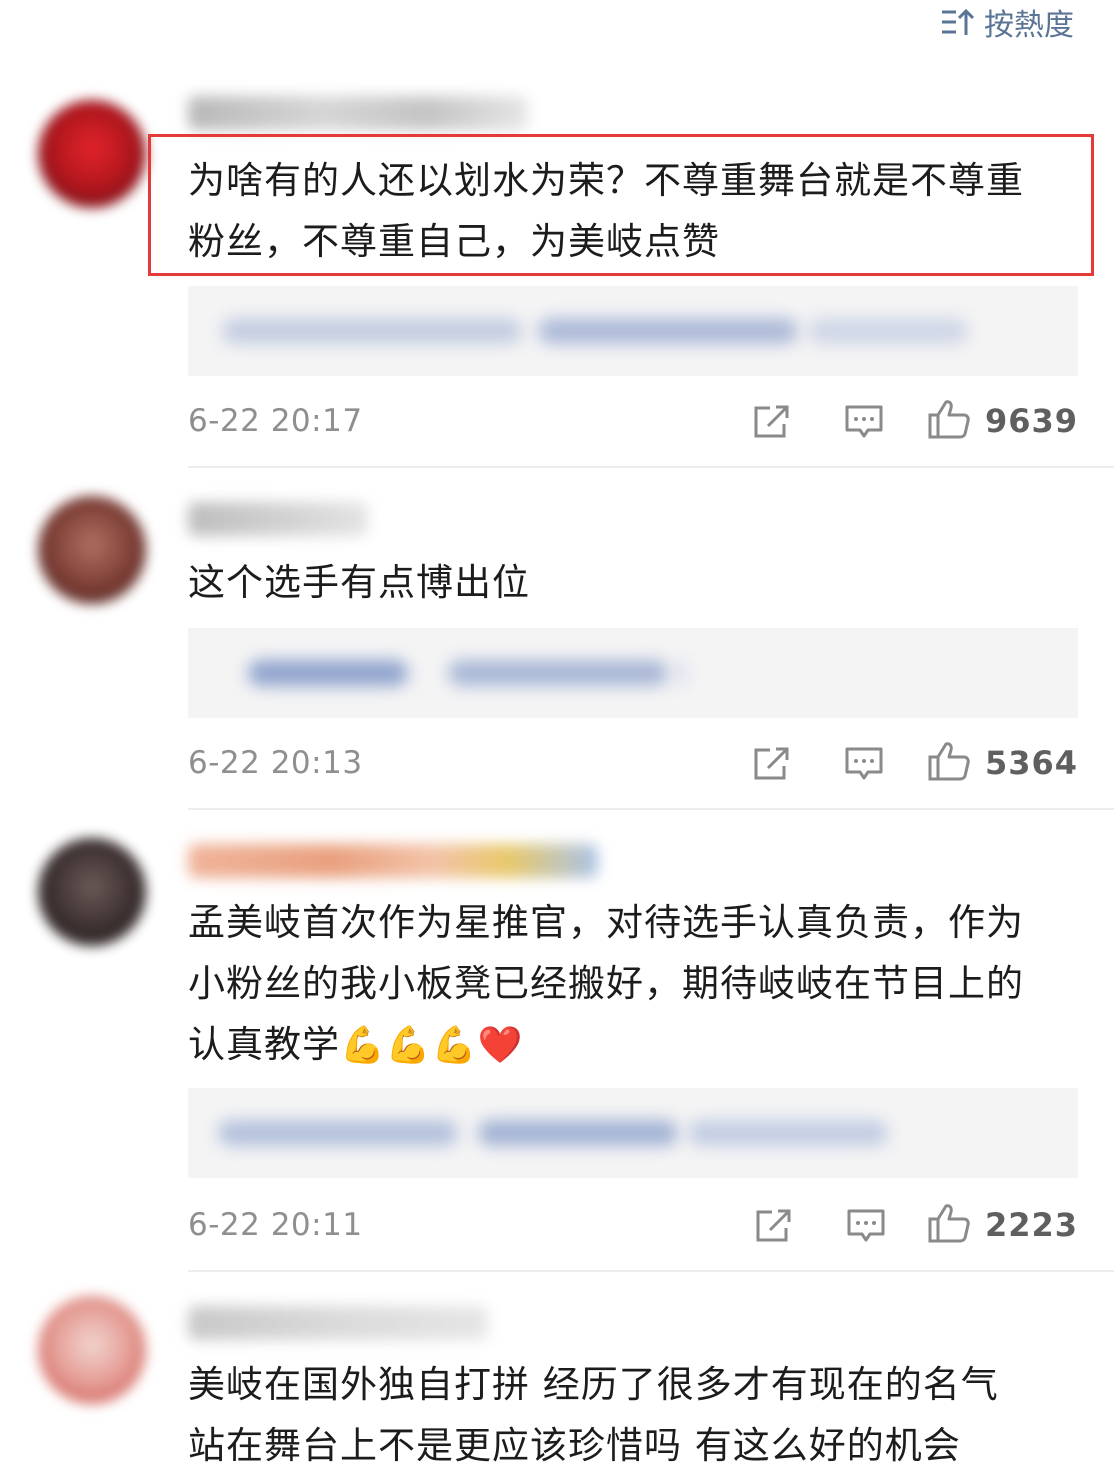 This screenshot has width=1114, height=1476. I want to click on like-count: 9639, so click(1031, 421).